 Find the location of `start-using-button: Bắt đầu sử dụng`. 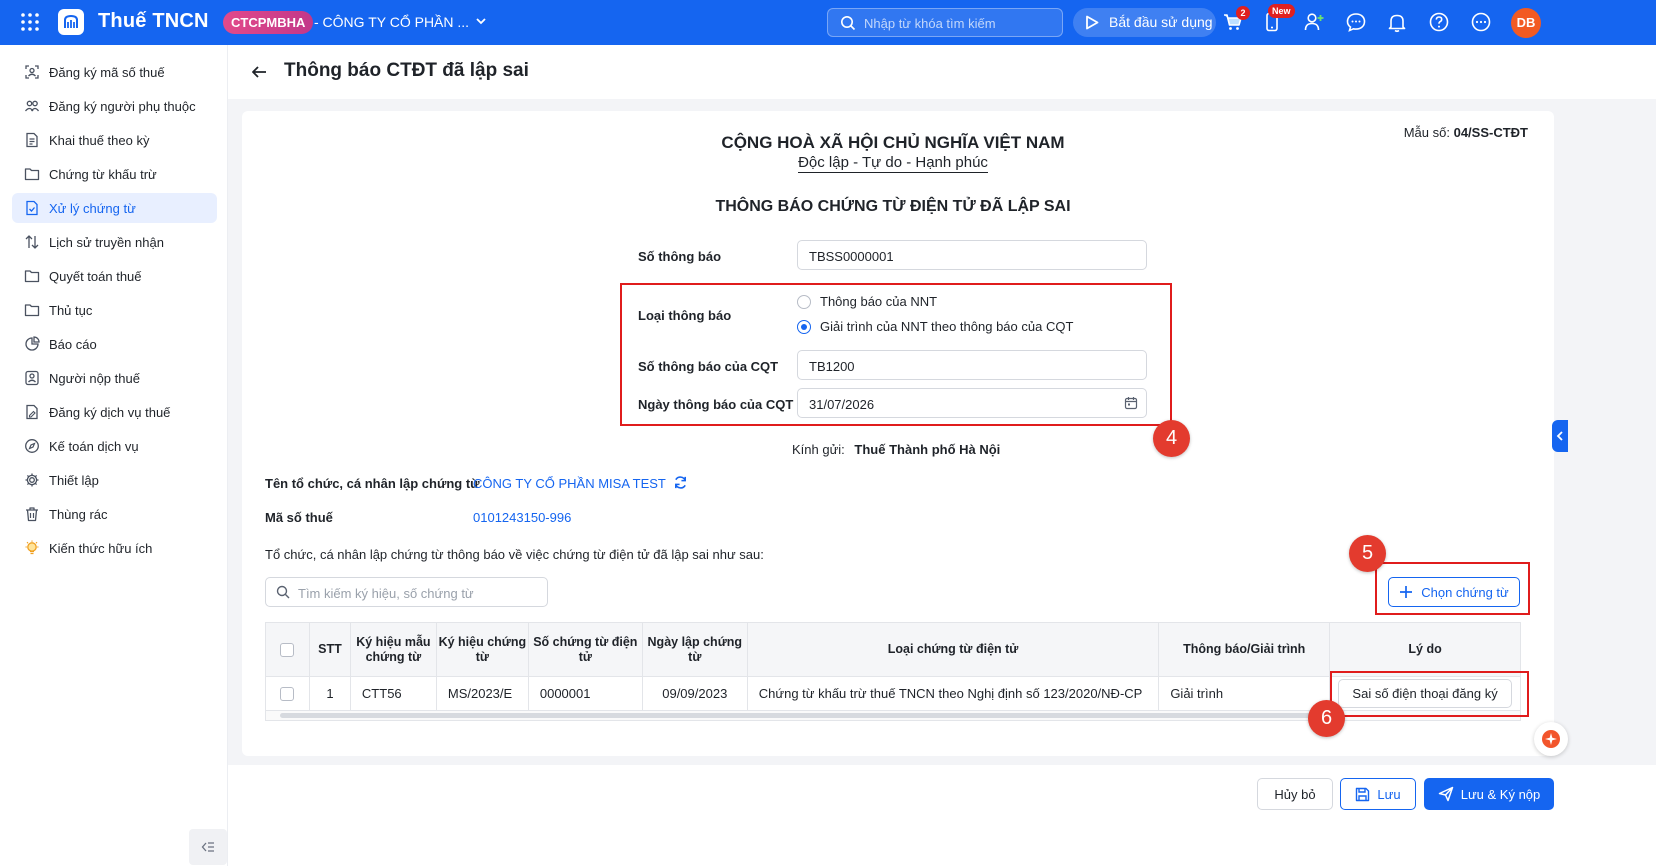

start-using-button: Bắt đầu sử dụng is located at coordinates (1144, 22).